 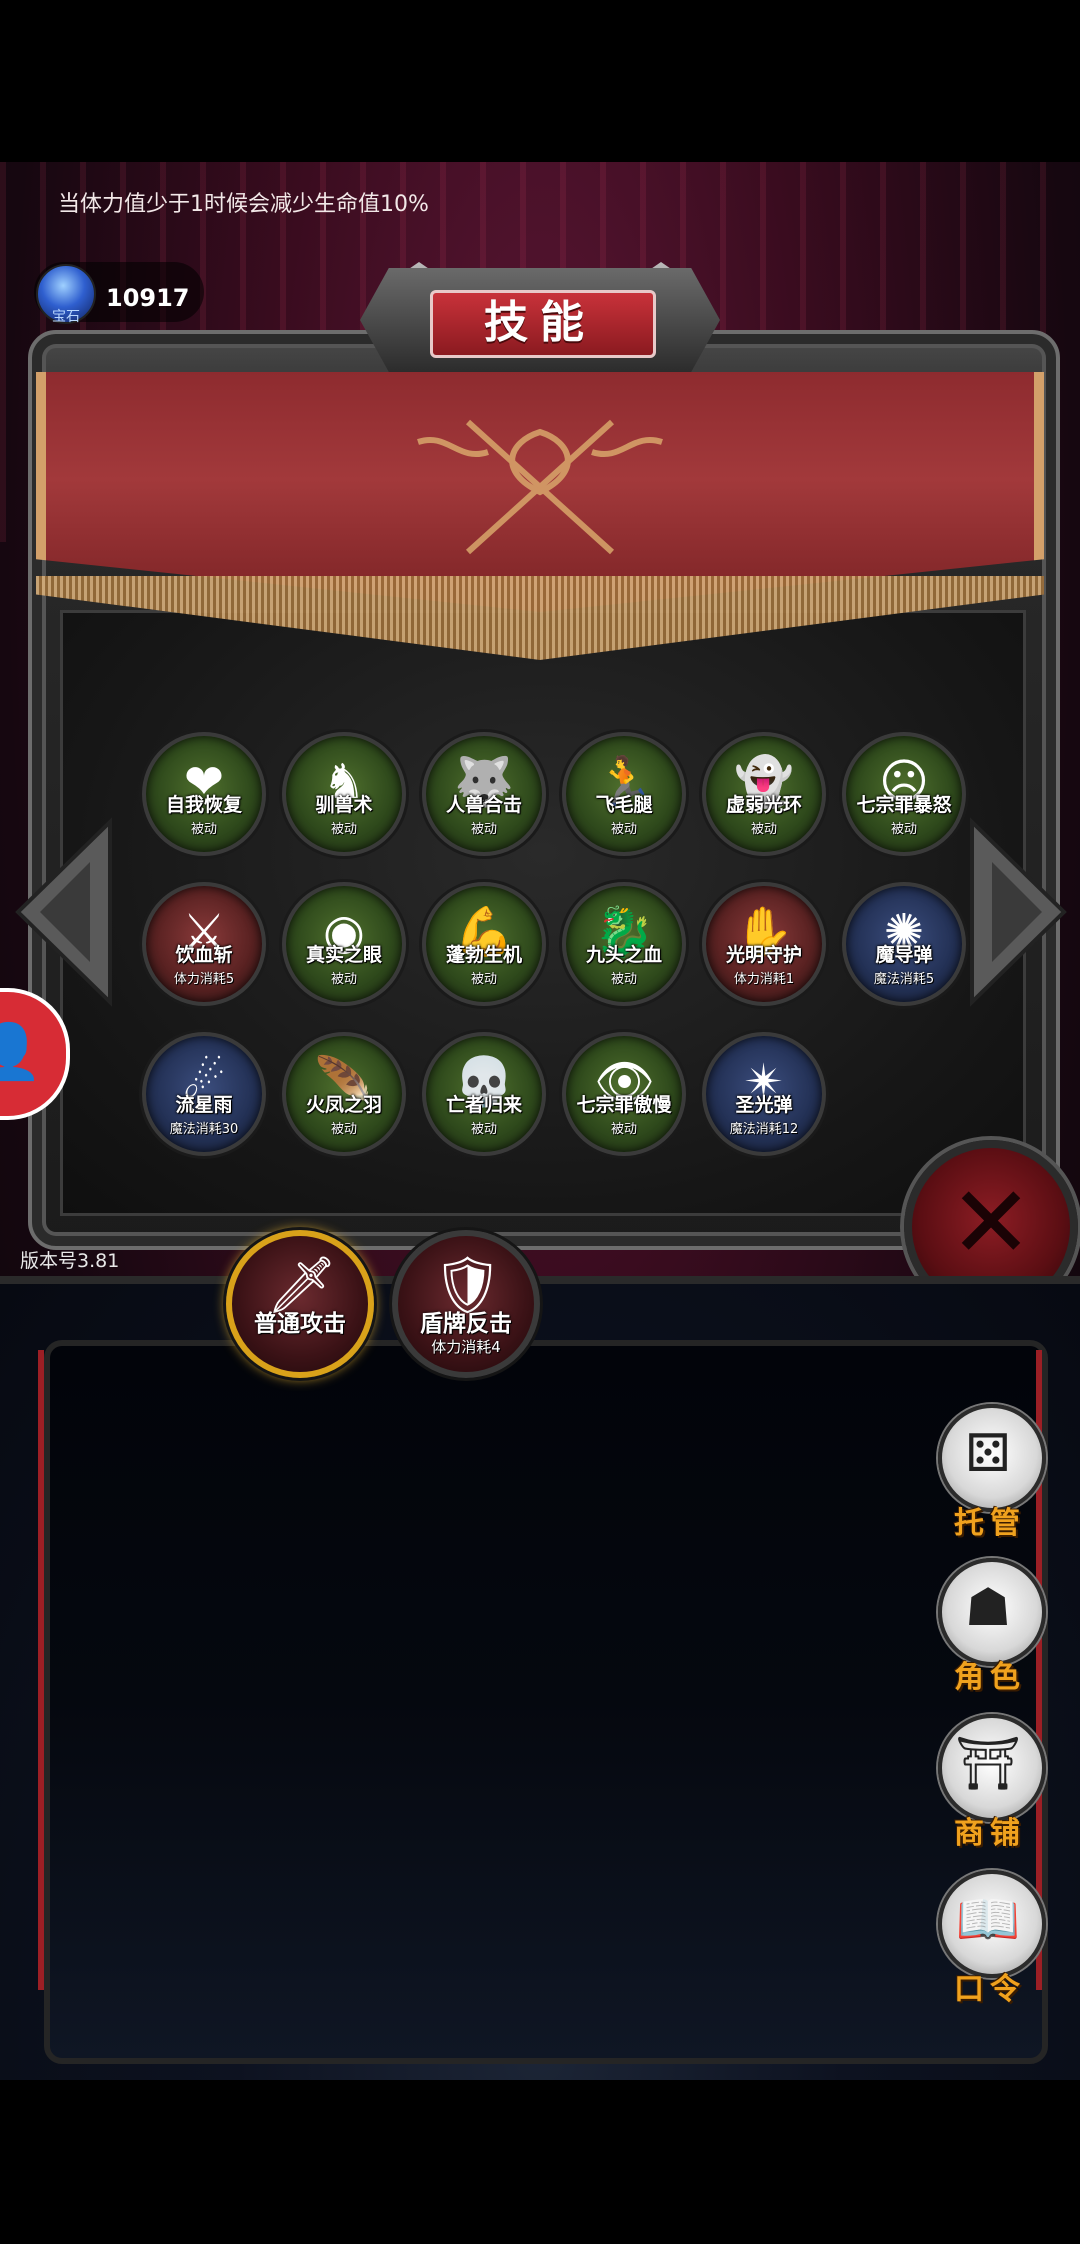 I want to click on side-menu-button: ⚄ 托管, so click(x=990, y=1479).